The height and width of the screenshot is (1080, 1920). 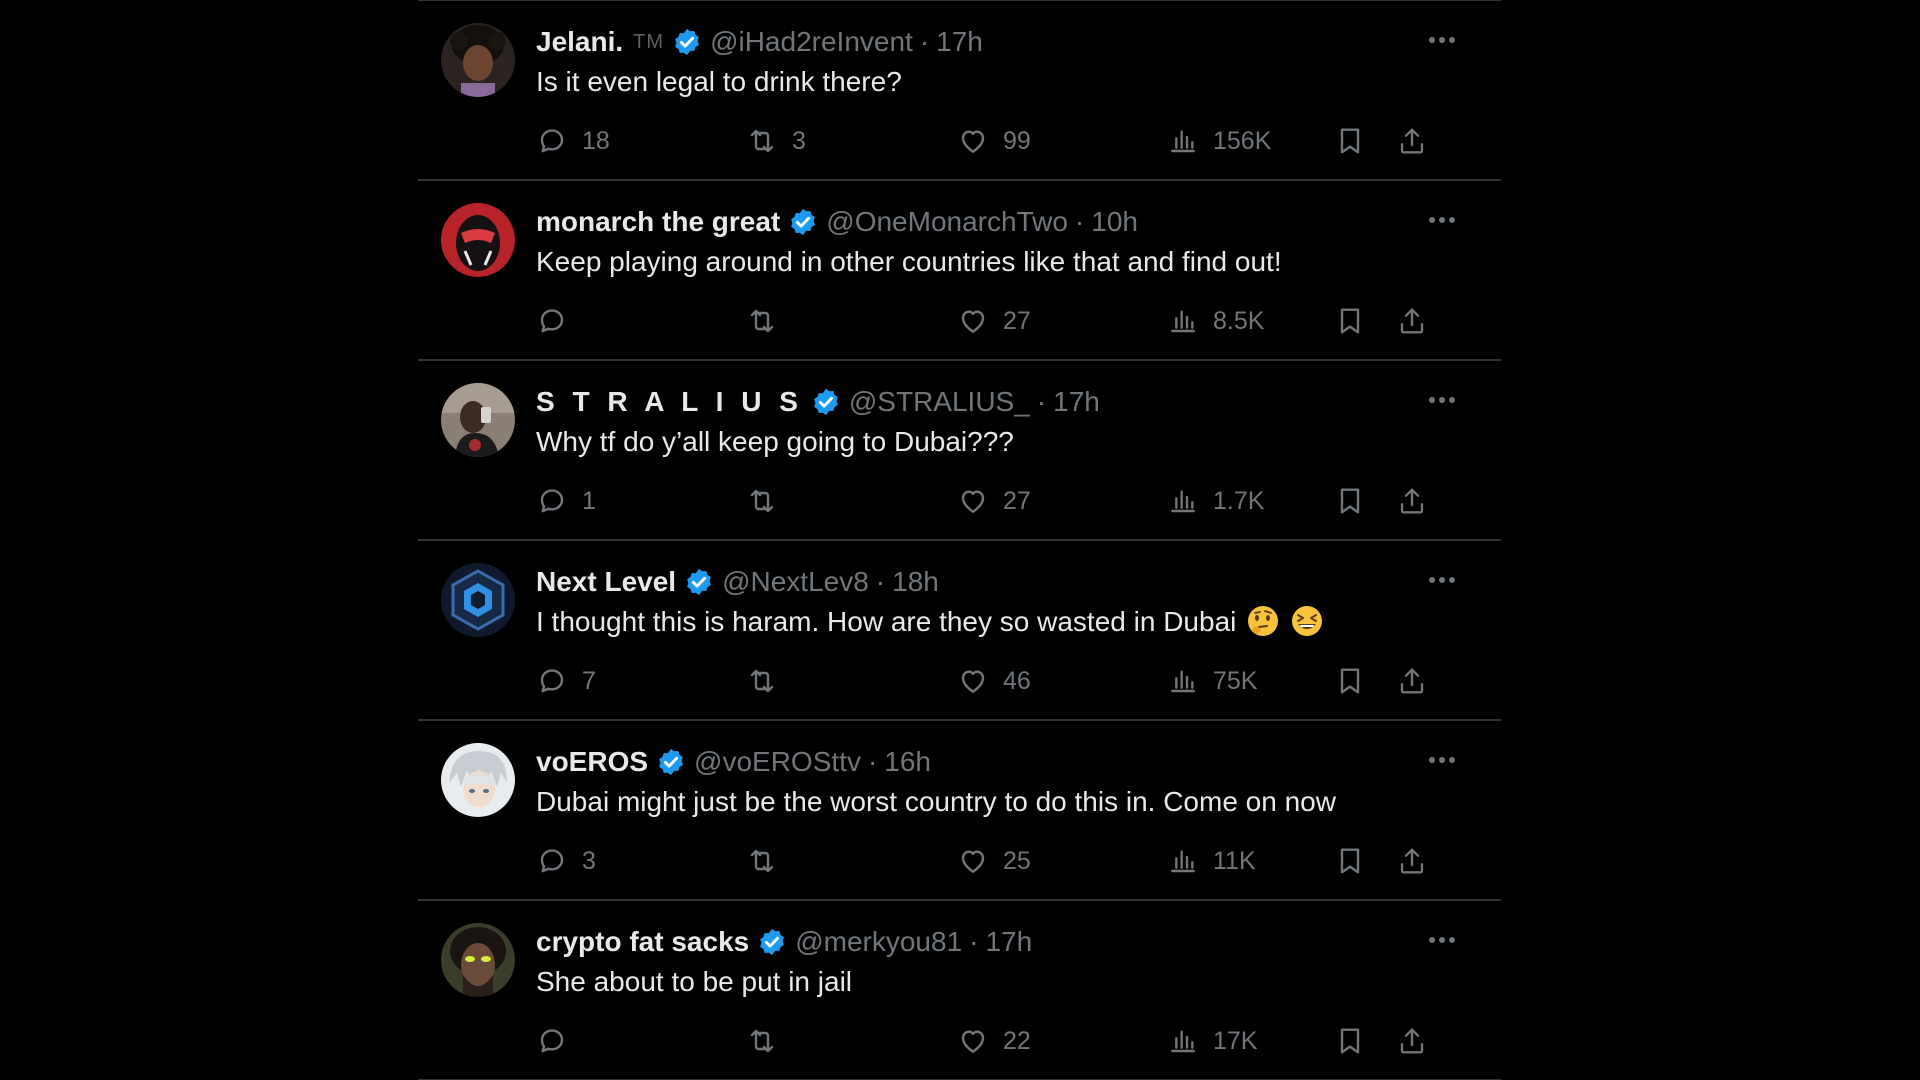 What do you see at coordinates (994, 141) in the screenshot?
I see `like-button: 99` at bounding box center [994, 141].